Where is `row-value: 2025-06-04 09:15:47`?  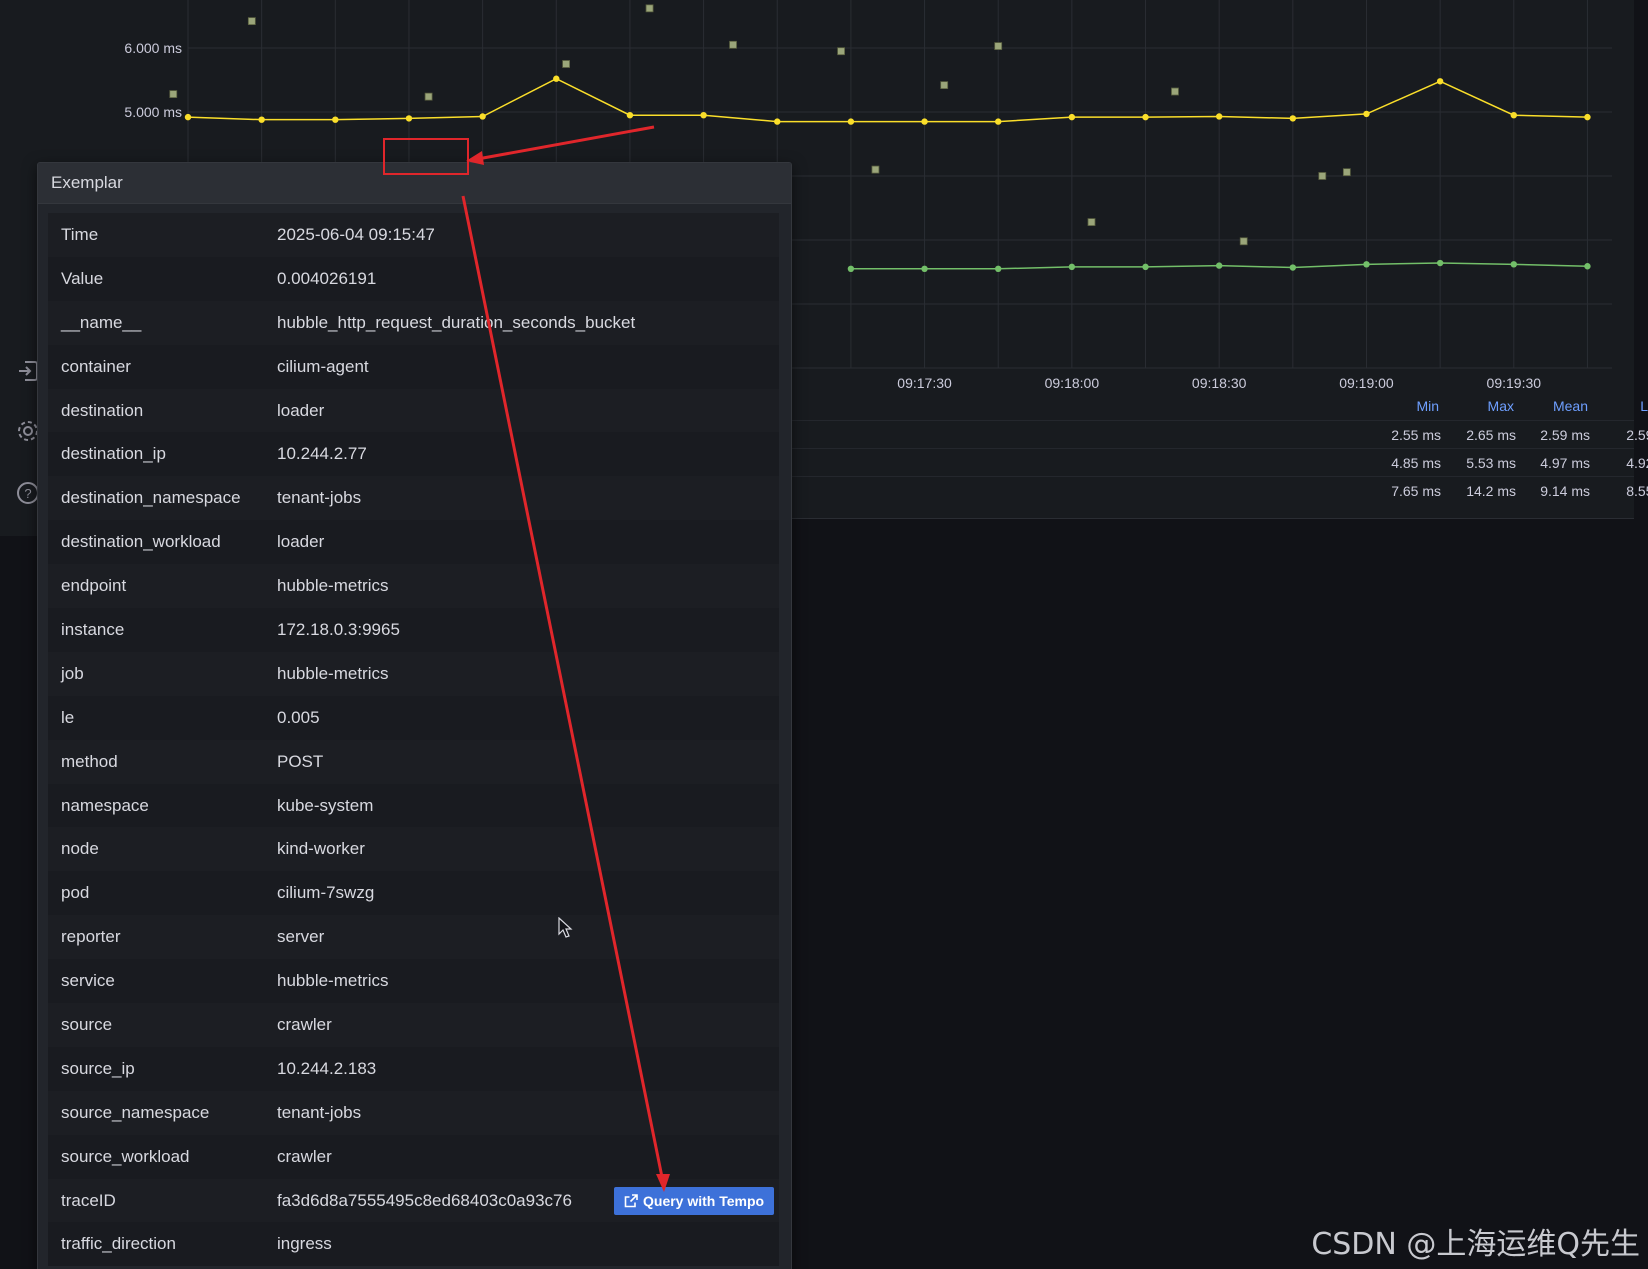 row-value: 2025-06-04 09:15:47 is located at coordinates (356, 234).